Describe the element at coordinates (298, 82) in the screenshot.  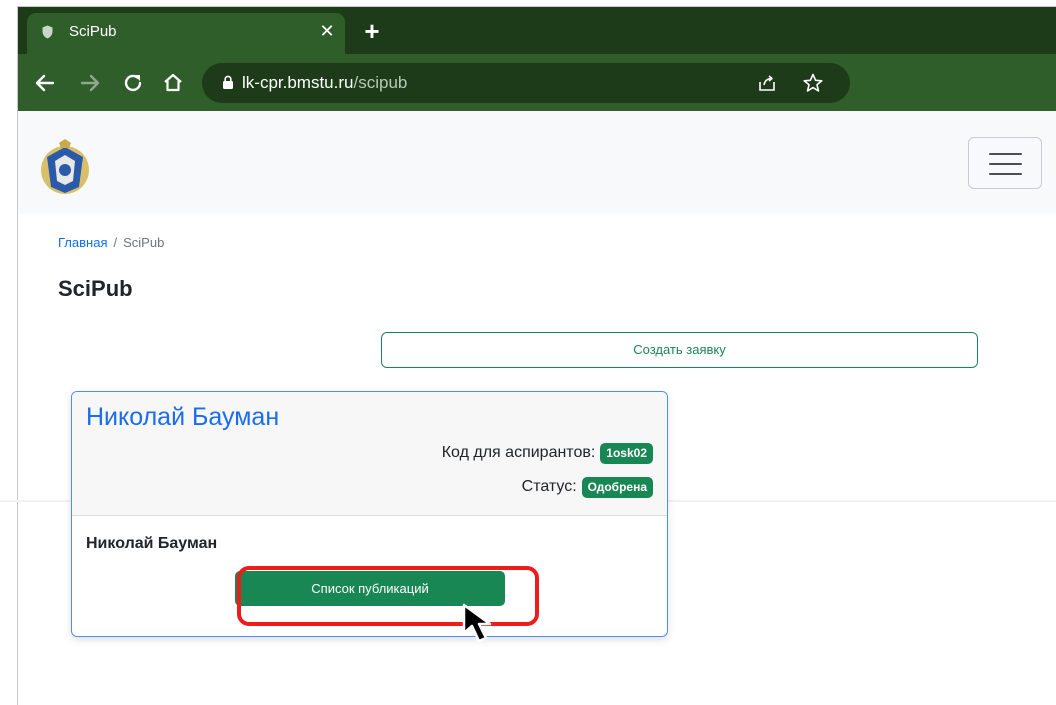
I see `url-host: lk-cpr.bmstu.ru` at that location.